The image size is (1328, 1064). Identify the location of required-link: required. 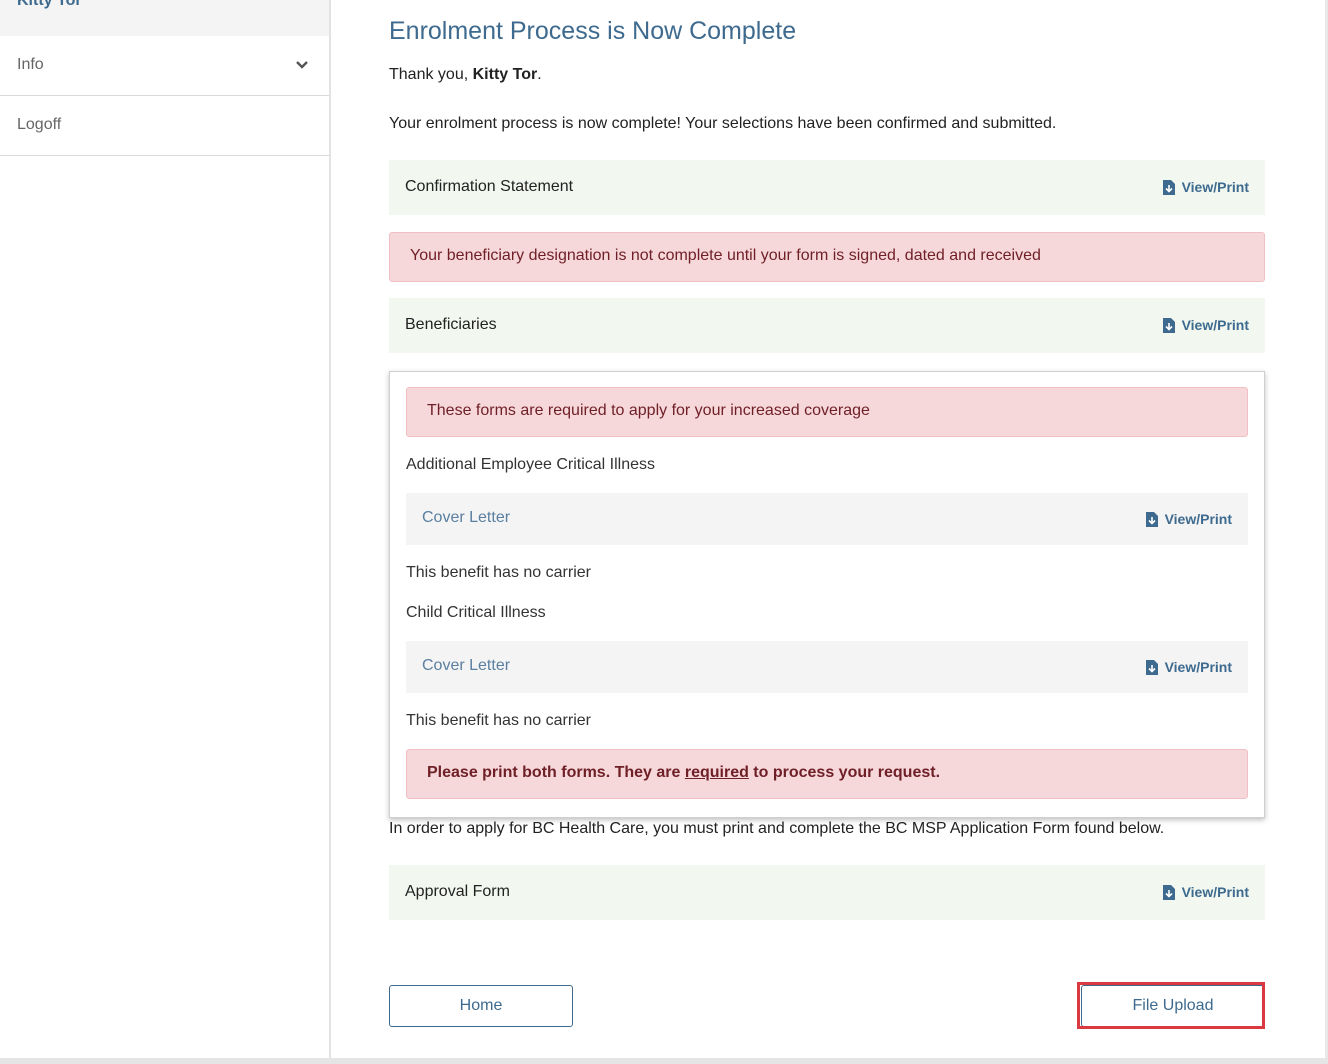
(717, 772).